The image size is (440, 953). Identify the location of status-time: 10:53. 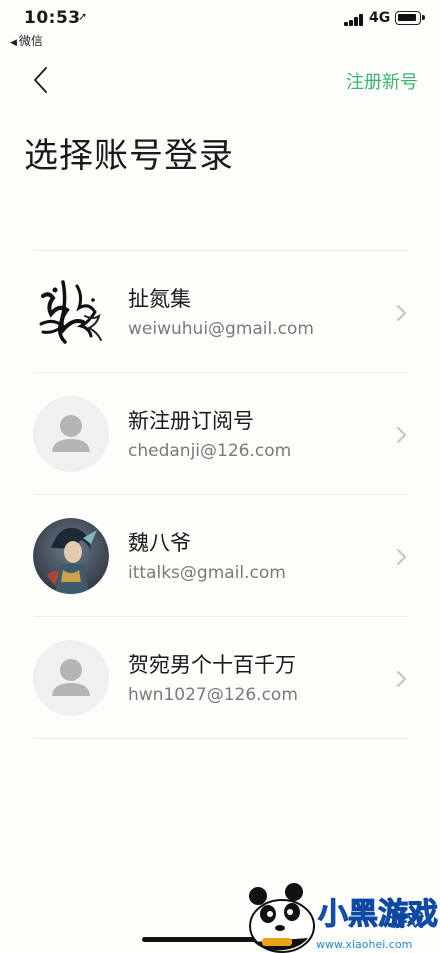
(52, 18).